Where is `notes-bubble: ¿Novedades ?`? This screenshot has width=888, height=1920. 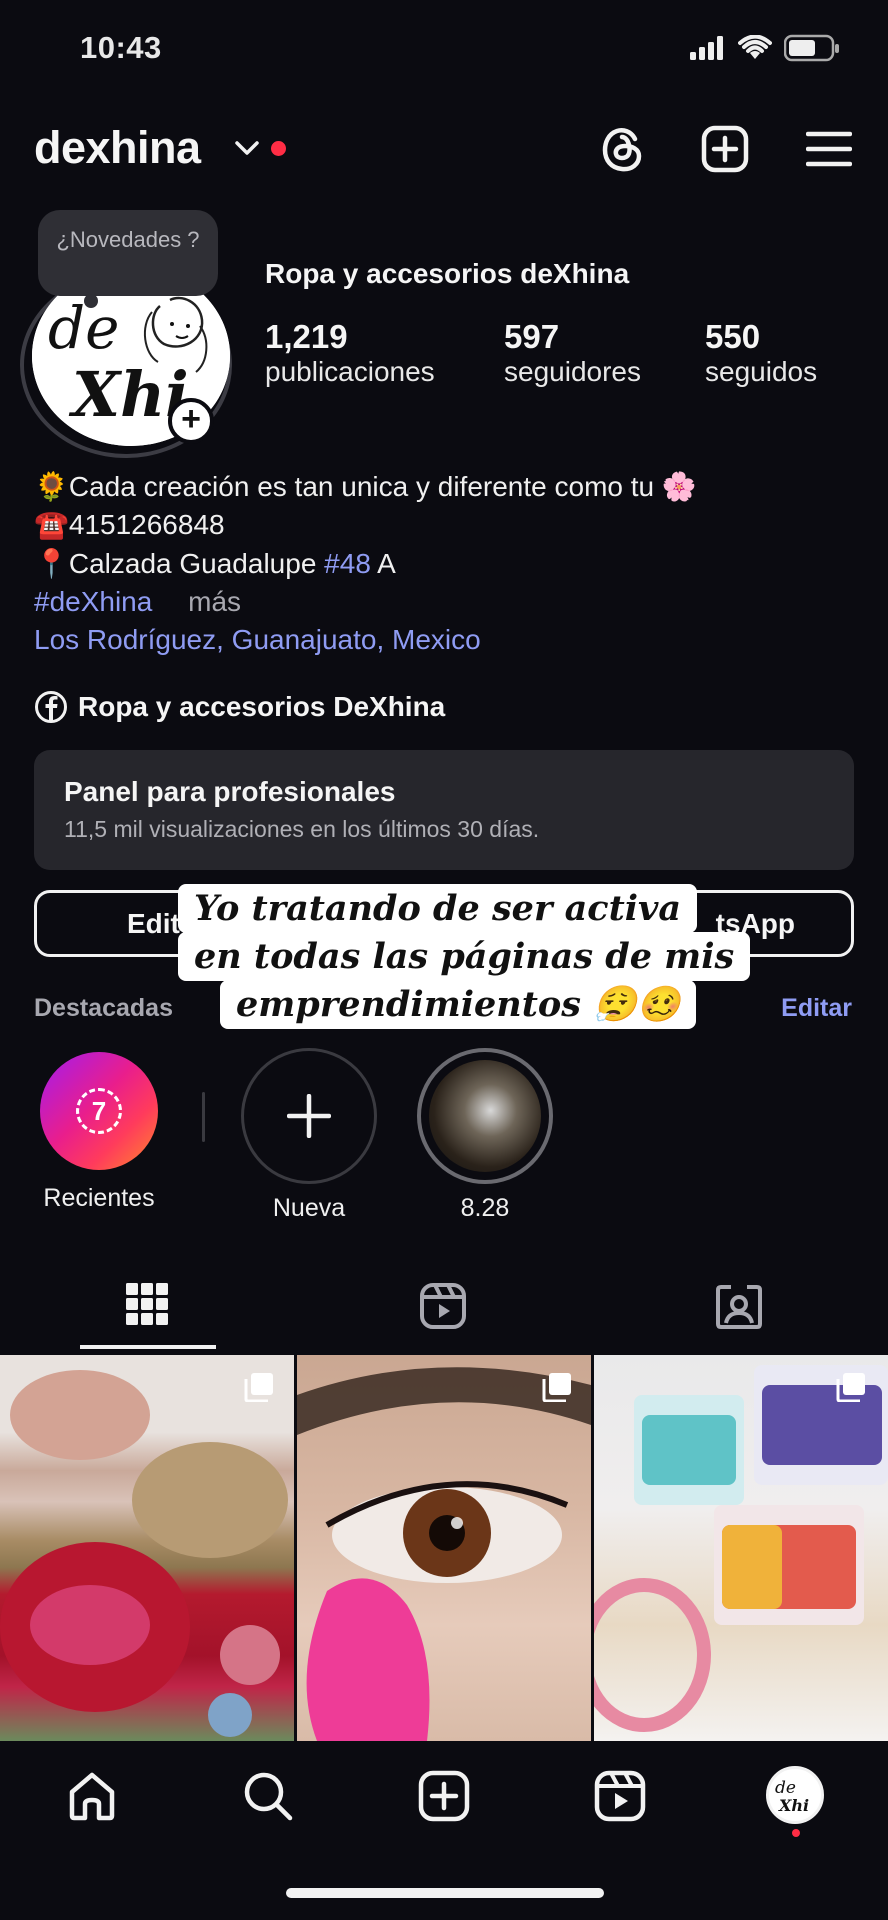 notes-bubble: ¿Novedades ? is located at coordinates (128, 253).